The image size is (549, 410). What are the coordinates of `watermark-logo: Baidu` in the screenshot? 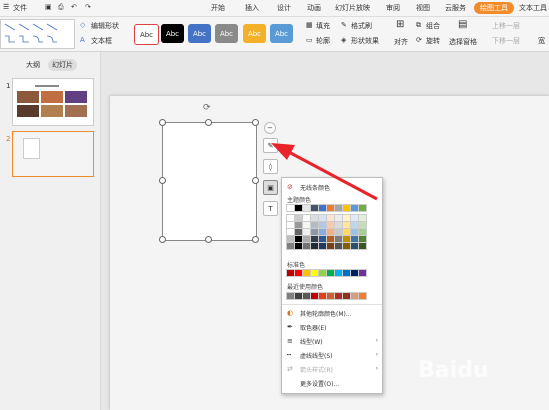 It's located at (453, 370).